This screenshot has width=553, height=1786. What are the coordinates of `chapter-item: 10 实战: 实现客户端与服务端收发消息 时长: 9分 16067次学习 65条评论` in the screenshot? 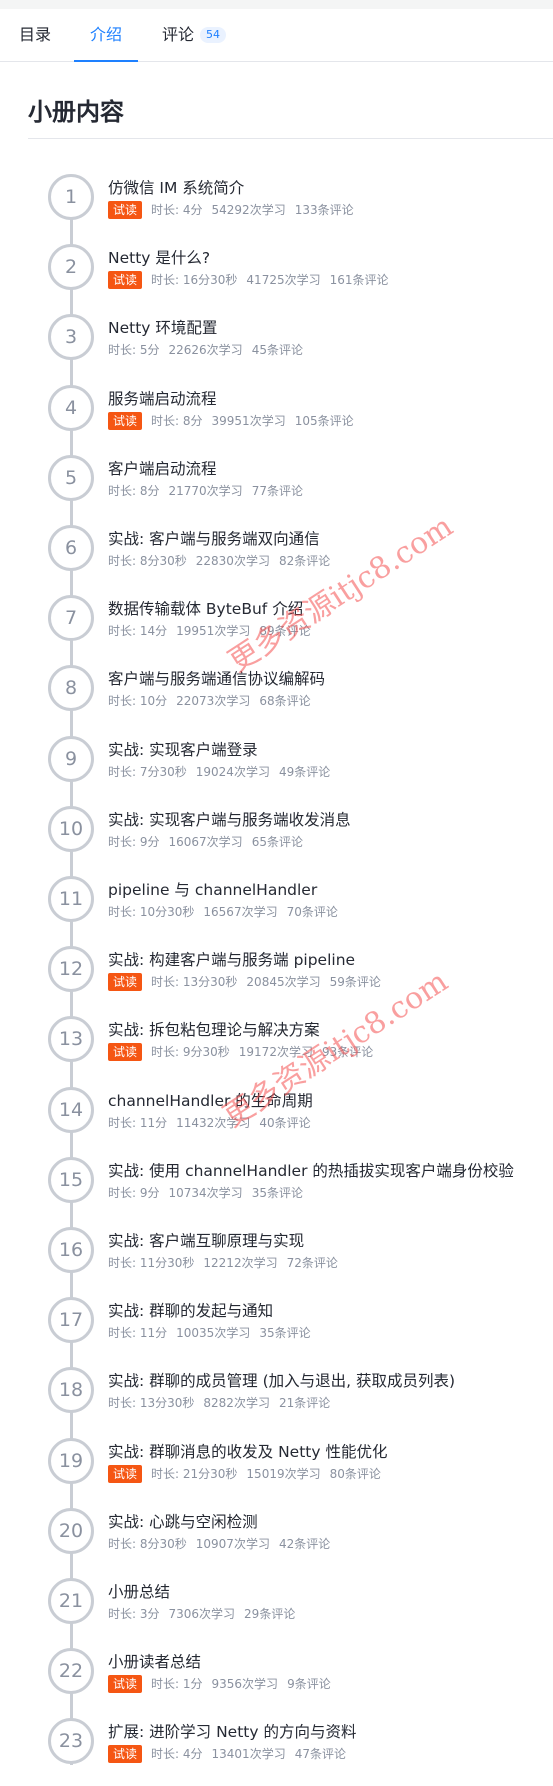 It's located at (276, 839).